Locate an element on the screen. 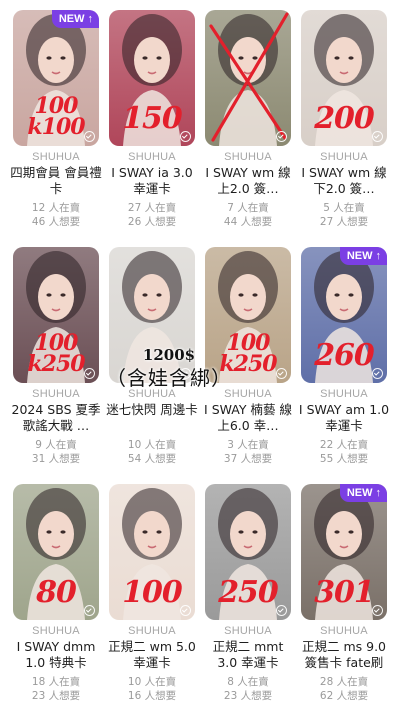 The height and width of the screenshot is (711, 400). card-photo: NEW ↑ 301 is located at coordinates (344, 552).